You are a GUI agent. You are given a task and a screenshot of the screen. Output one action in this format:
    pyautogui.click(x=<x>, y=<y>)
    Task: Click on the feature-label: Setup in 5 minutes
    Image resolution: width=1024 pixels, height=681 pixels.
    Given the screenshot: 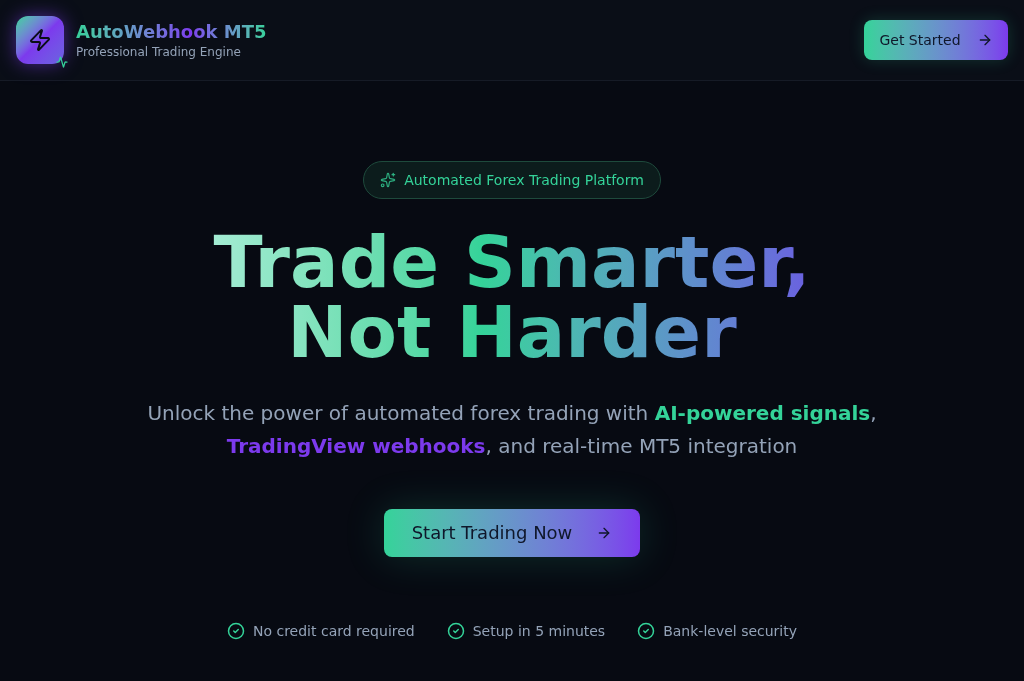 What is the action you would take?
    pyautogui.click(x=539, y=631)
    